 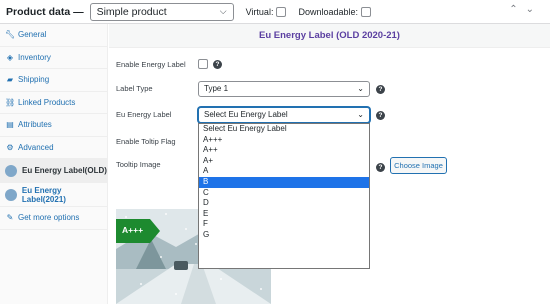 I want to click on truck-icon: ▰, so click(x=10, y=80).